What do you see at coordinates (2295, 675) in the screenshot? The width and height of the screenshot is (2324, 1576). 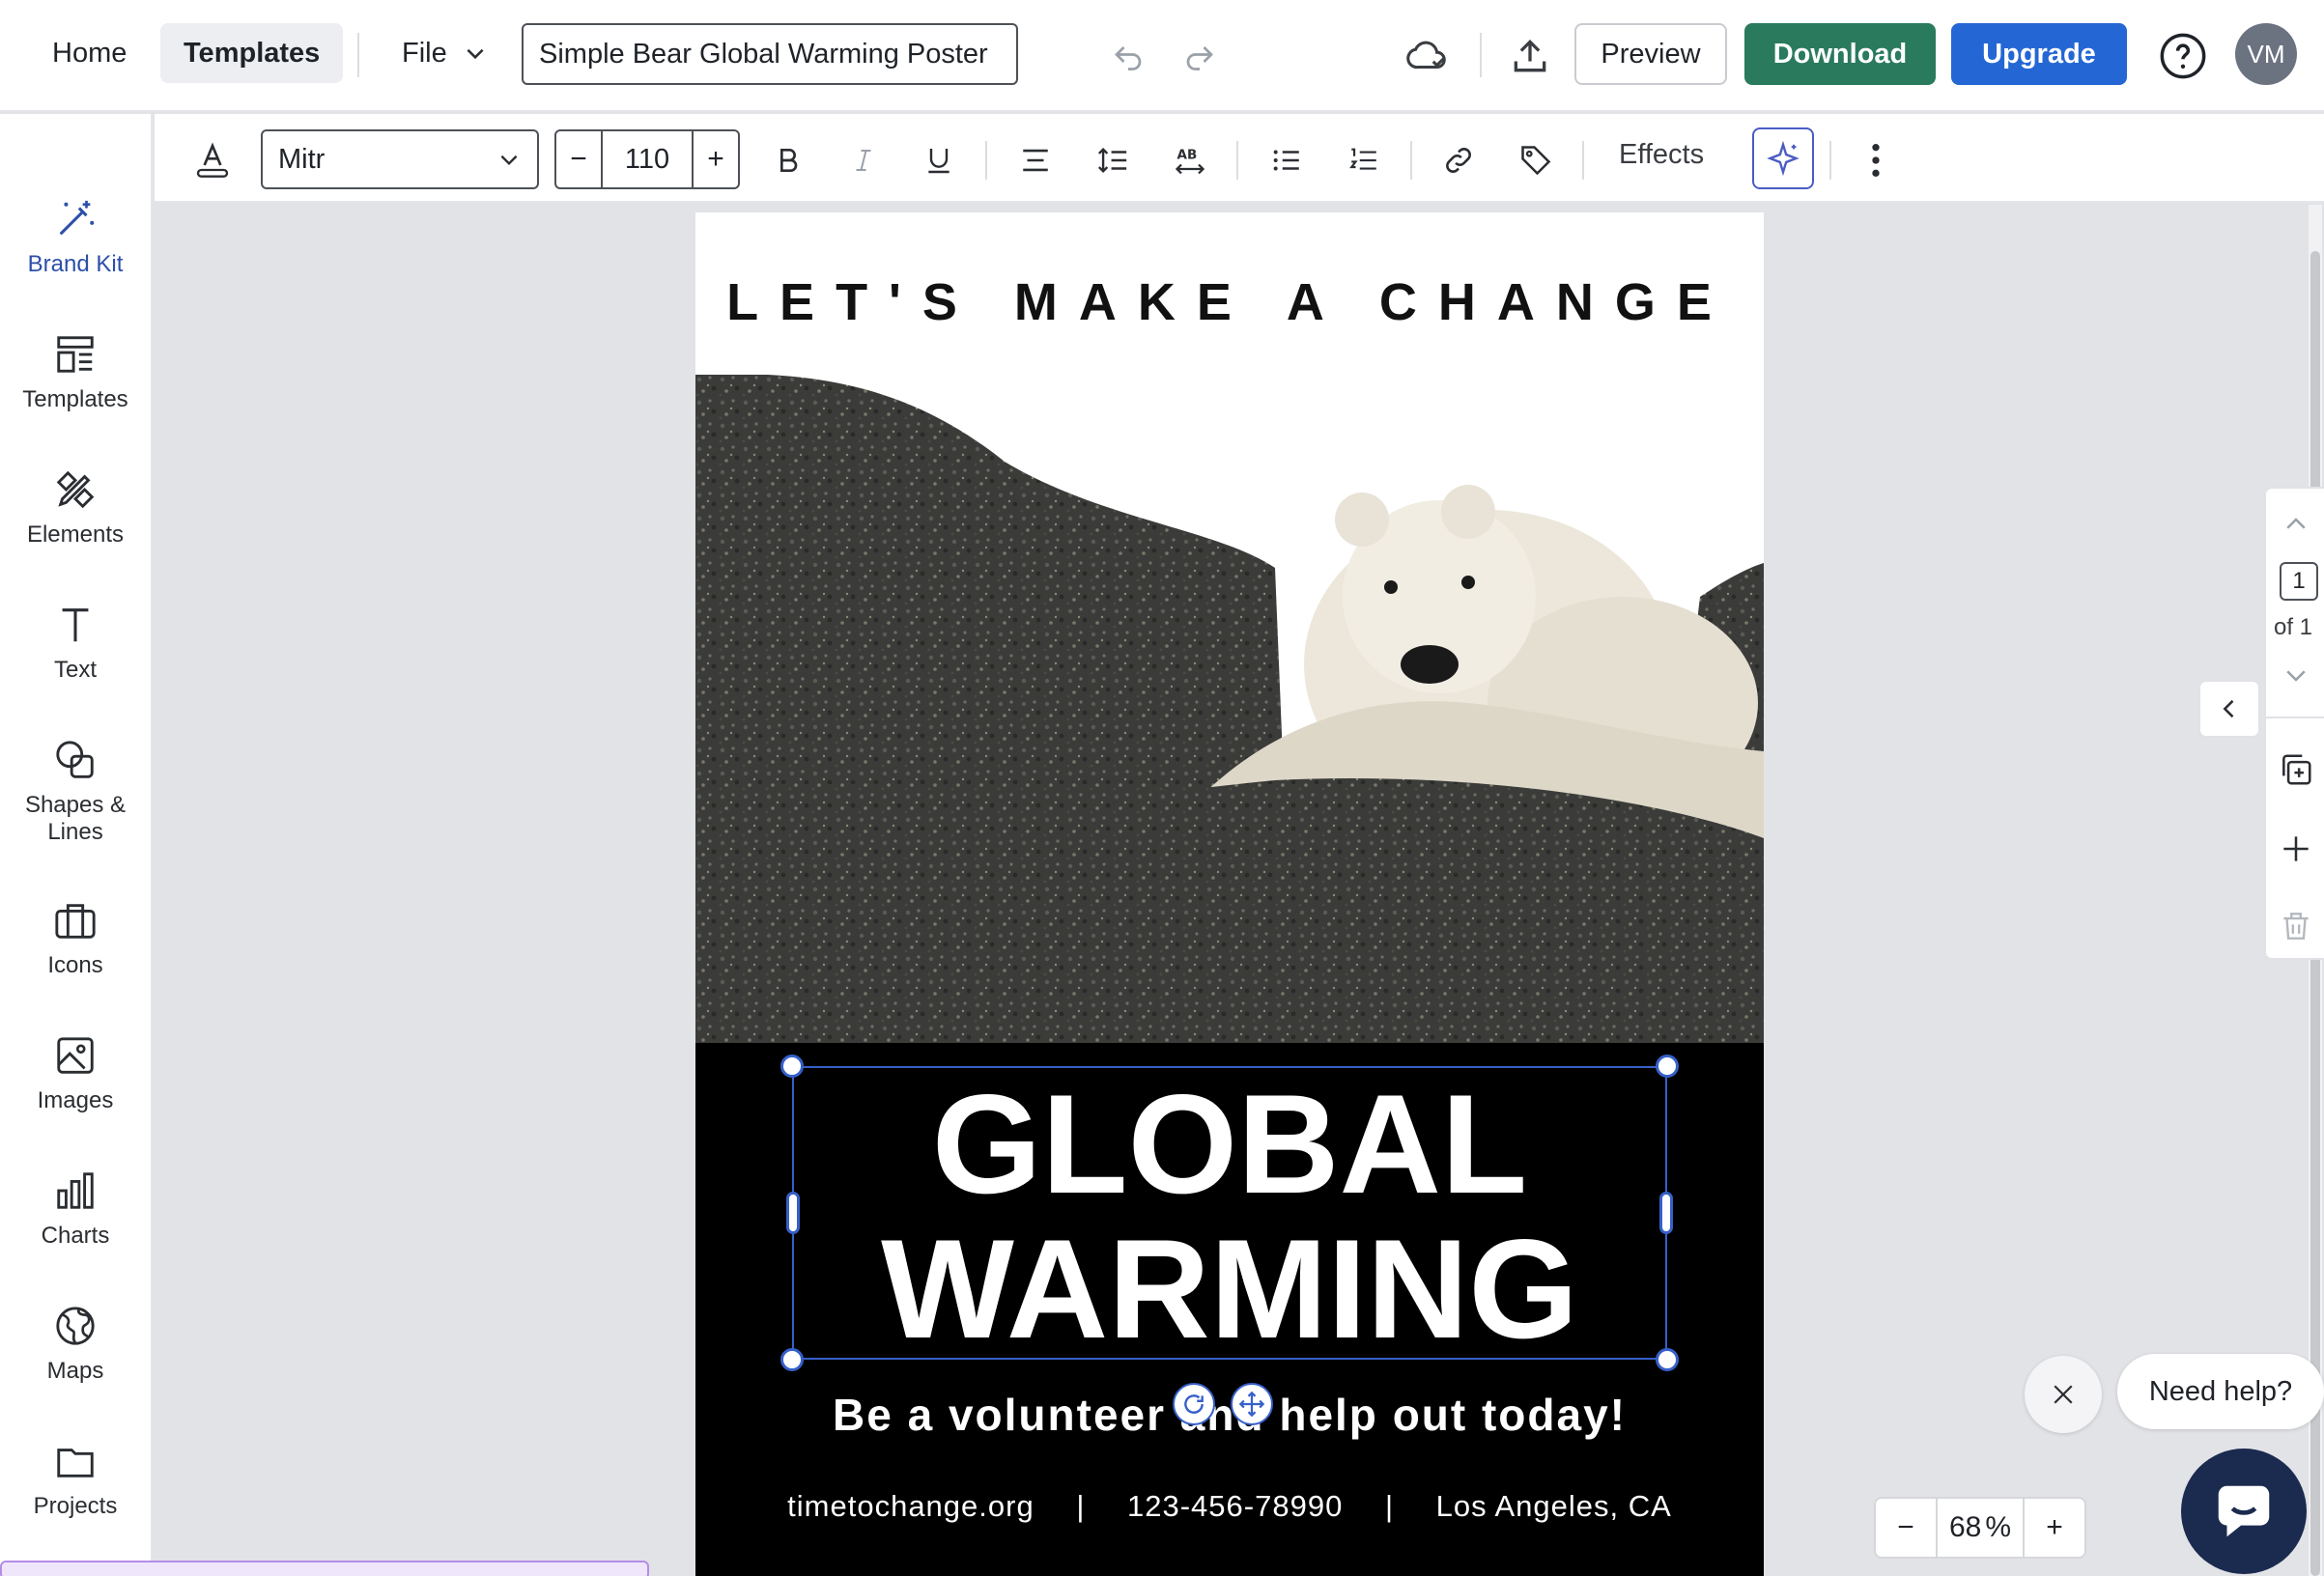 I see `chevron-down-icon` at bounding box center [2295, 675].